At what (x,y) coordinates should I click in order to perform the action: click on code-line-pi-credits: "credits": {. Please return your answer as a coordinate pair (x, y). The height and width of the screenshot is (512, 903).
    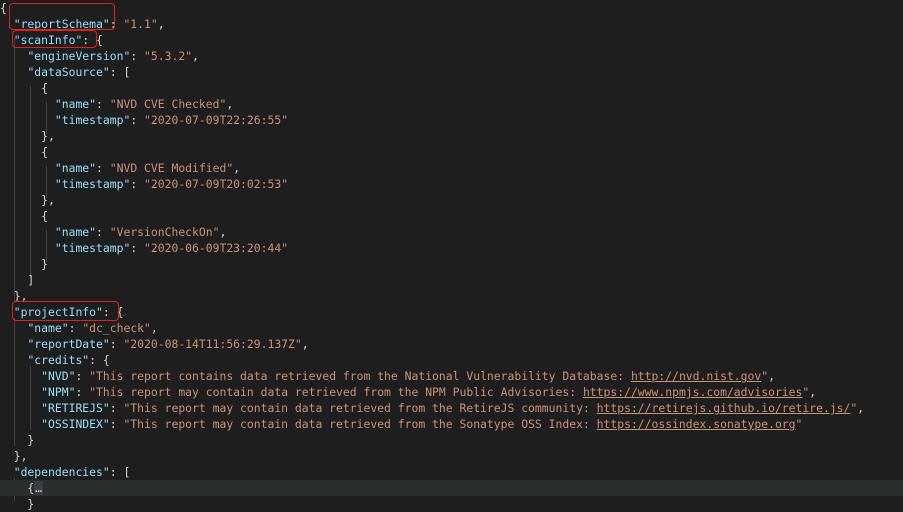
    Looking at the image, I should click on (451, 360).